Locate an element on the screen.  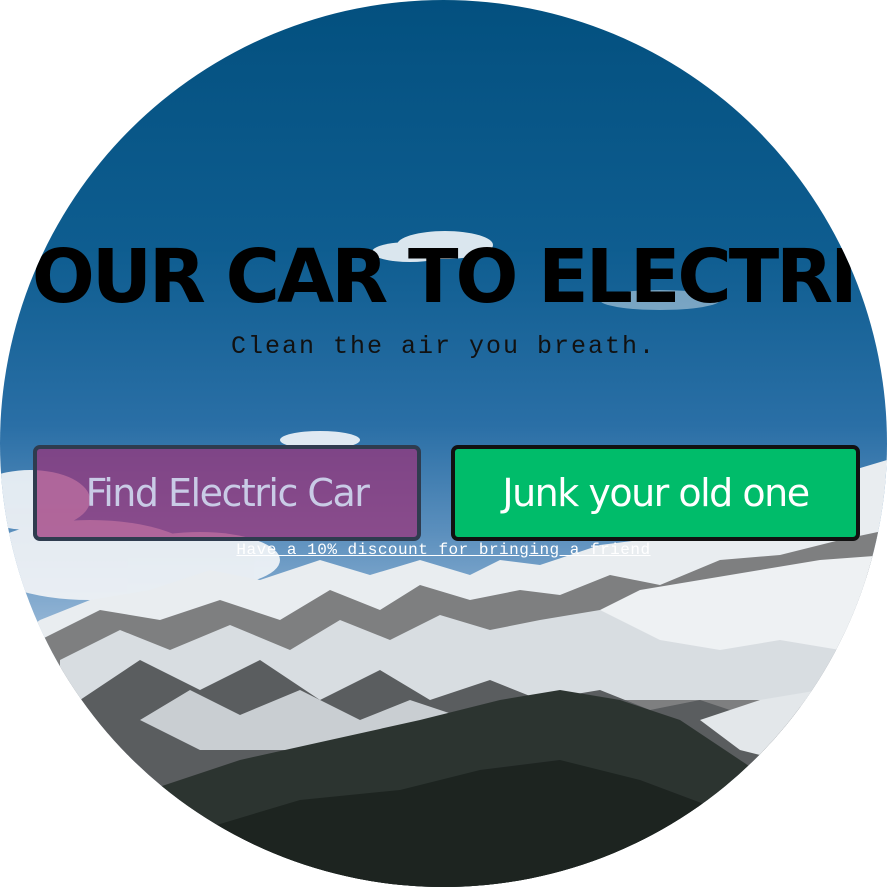
junk-old-car-button: Junk your old one is located at coordinates (655, 493).